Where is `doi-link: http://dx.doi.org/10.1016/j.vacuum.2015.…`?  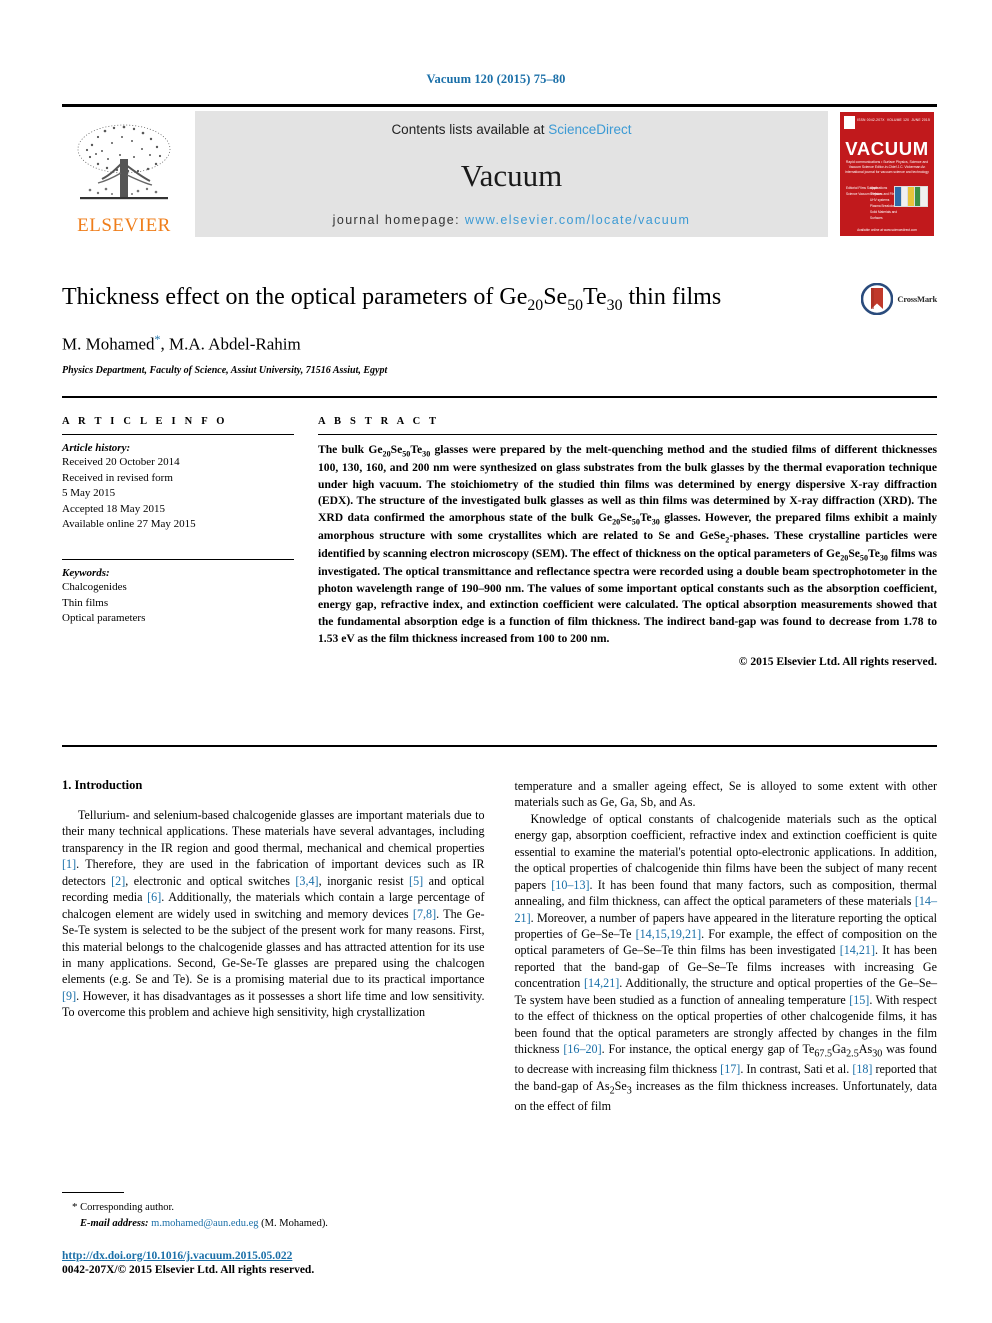 doi-link: http://dx.doi.org/10.1016/j.vacuum.2015.… is located at coordinates (188, 1256).